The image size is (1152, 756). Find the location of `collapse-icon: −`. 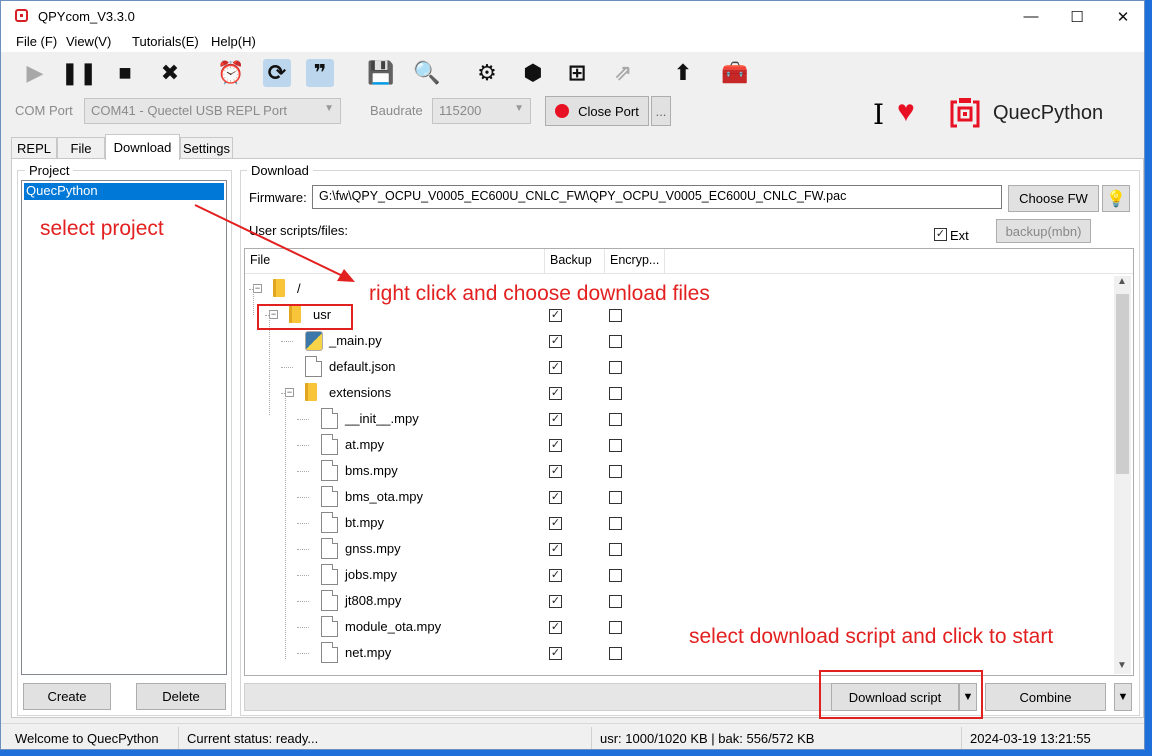

collapse-icon: − is located at coordinates (289, 392).